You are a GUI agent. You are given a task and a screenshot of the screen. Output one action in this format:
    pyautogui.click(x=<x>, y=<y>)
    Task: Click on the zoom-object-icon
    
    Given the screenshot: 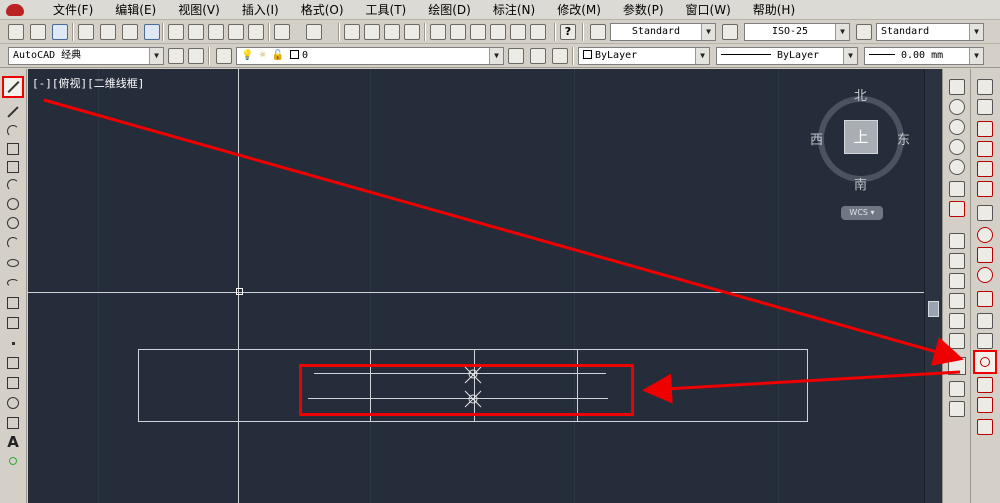 What is the action you would take?
    pyautogui.click(x=957, y=321)
    